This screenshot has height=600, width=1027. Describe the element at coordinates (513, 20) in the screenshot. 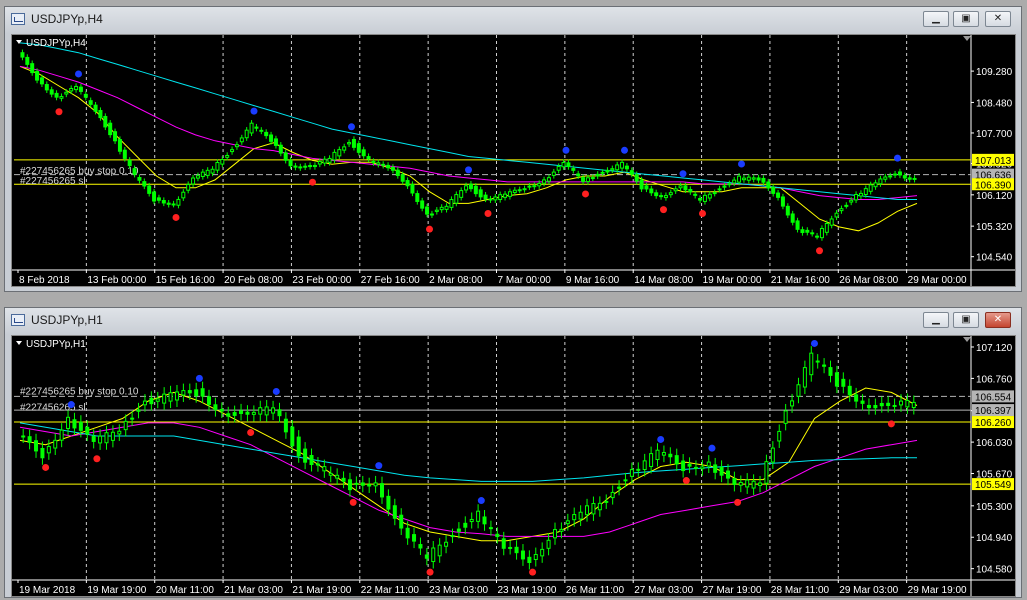

I see `window-titlebar: USDJPYp,H4 ▁ ▣ ✕` at that location.